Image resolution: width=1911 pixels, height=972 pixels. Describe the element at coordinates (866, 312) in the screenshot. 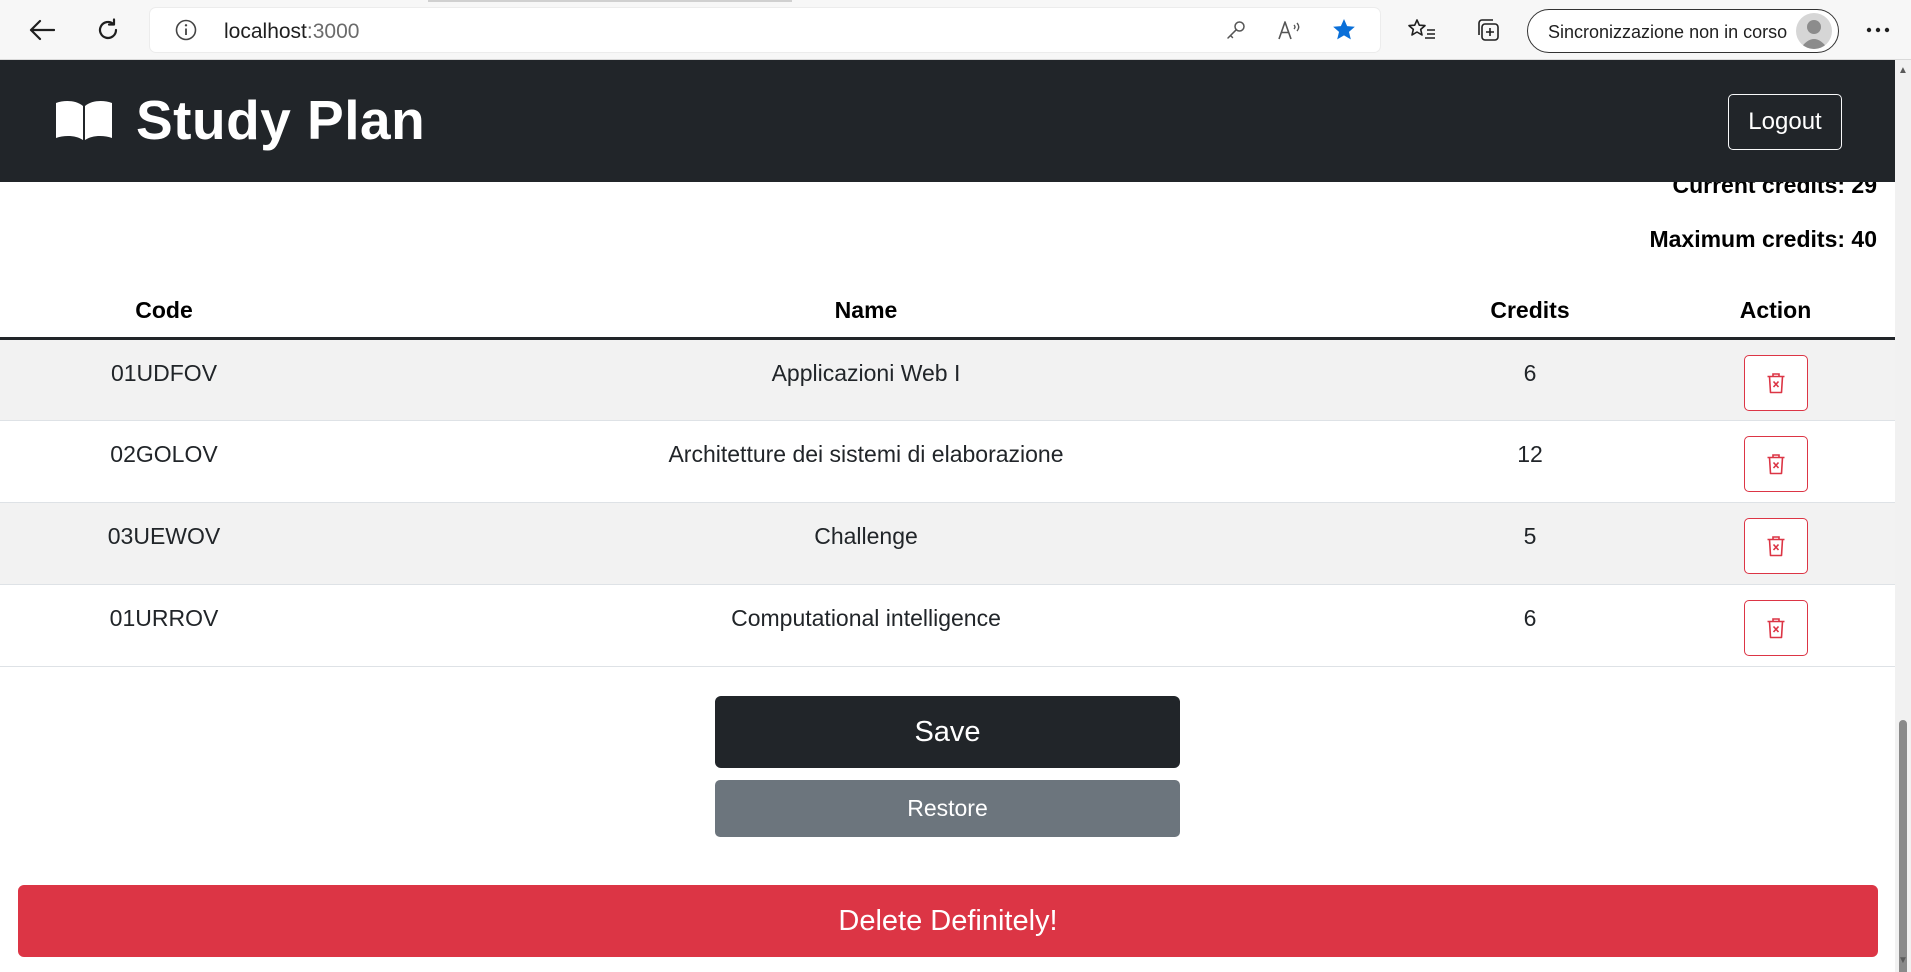

I see `header-name: Name` at that location.